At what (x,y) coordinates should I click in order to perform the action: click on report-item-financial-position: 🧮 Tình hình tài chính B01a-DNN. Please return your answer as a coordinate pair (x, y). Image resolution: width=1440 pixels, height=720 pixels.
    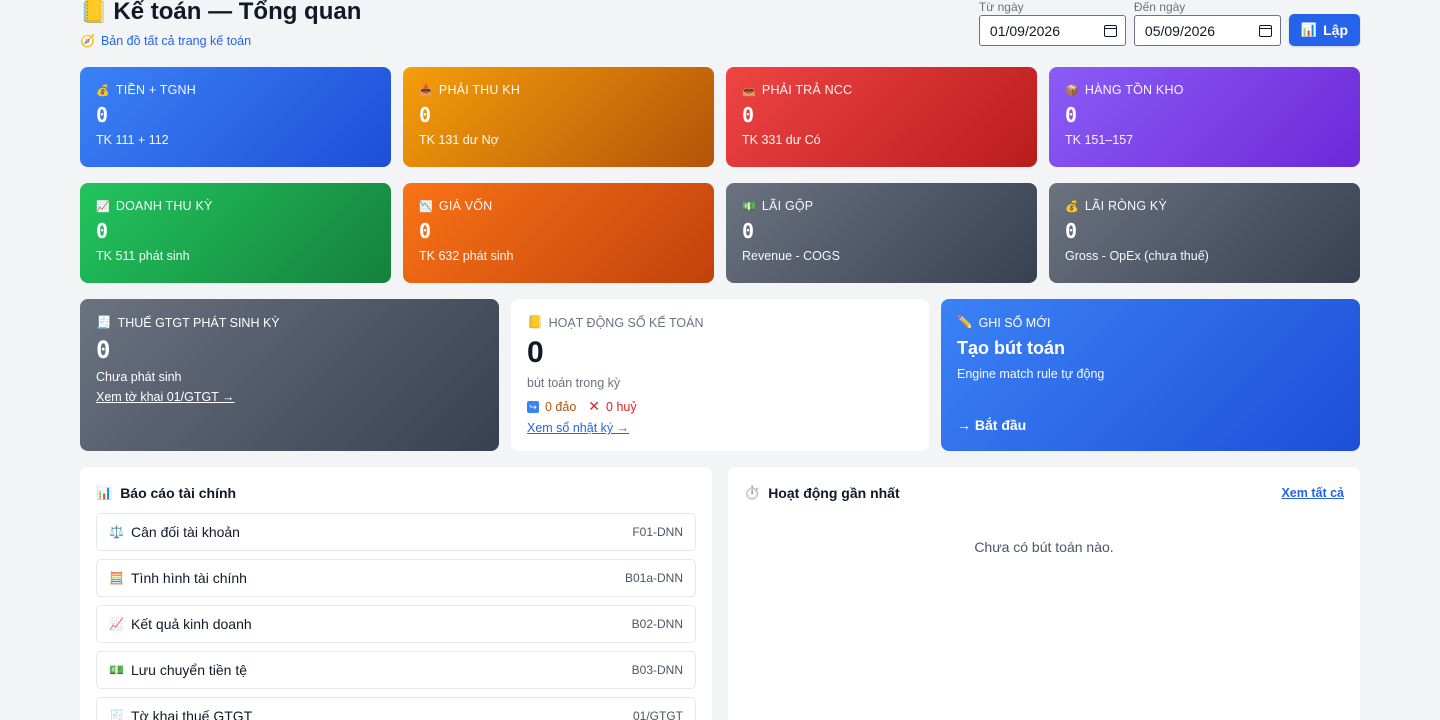
    Looking at the image, I should click on (396, 578).